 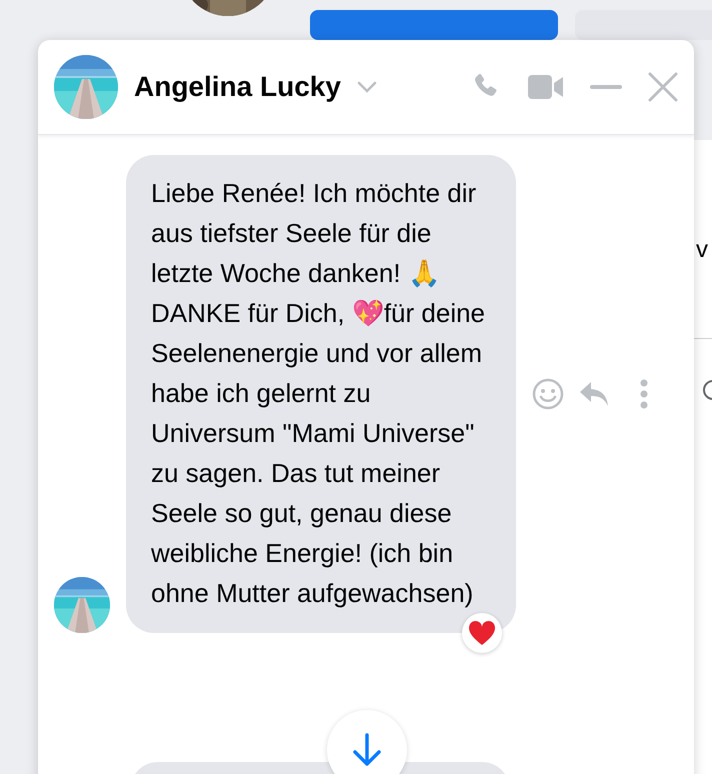 I want to click on contact-name: Angelina Lucky, so click(x=237, y=87).